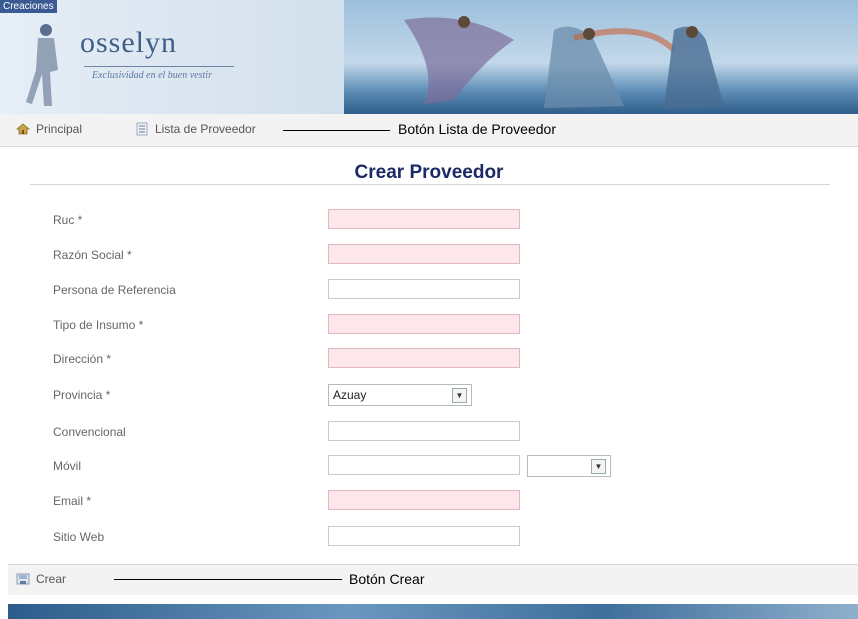  I want to click on form-row-sitio-web: Sitio Web, so click(429, 537).